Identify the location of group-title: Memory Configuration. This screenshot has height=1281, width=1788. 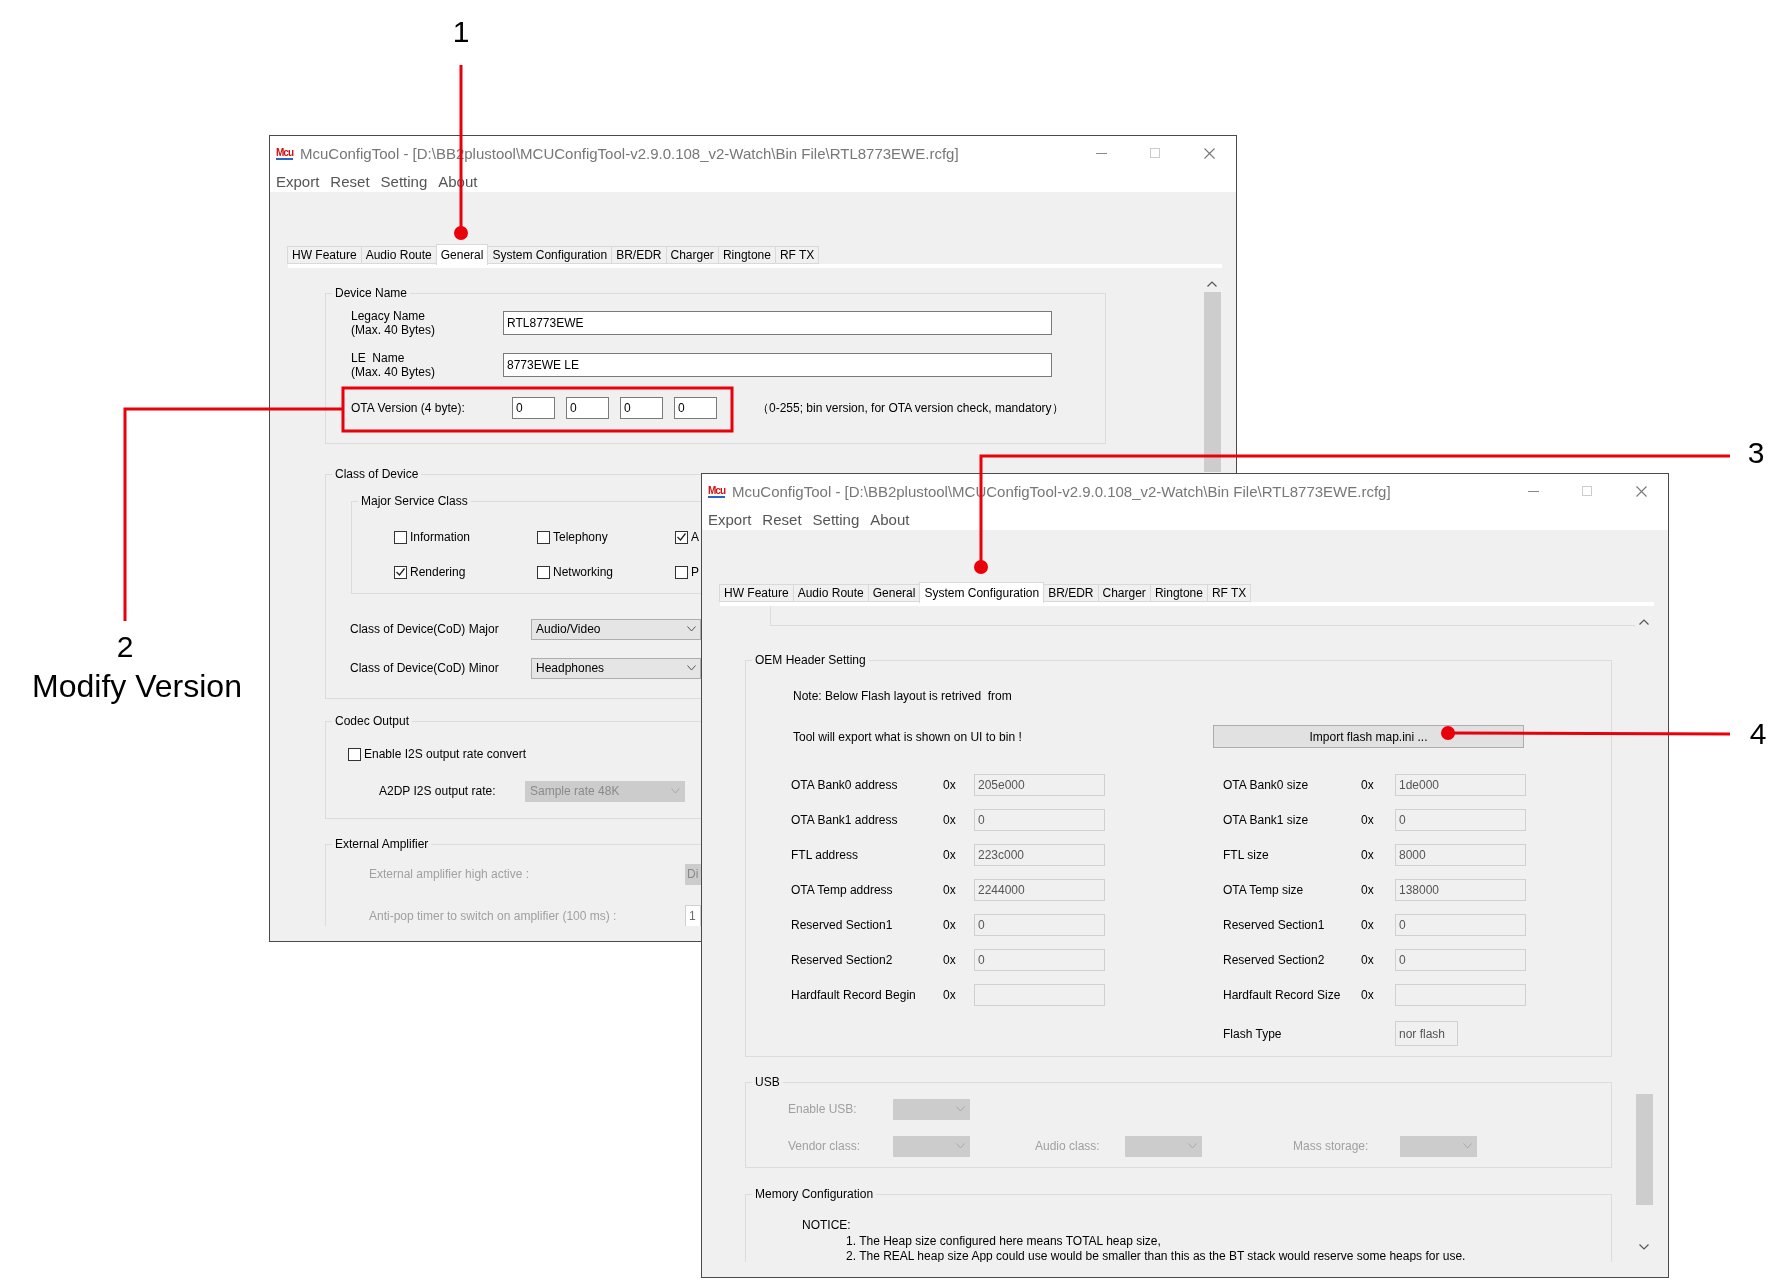
(814, 1194).